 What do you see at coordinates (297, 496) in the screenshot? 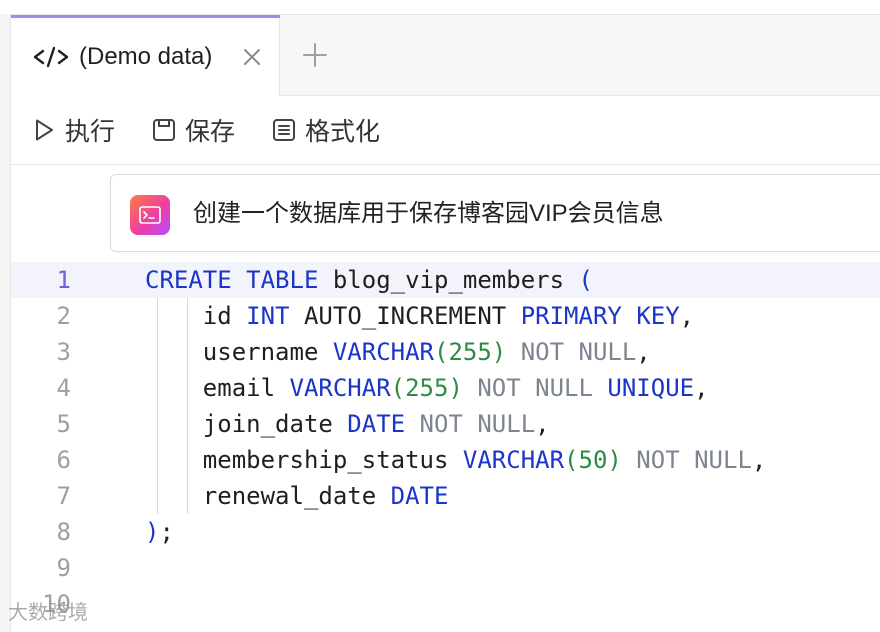
I see `code-text: renewal_date DATE` at bounding box center [297, 496].